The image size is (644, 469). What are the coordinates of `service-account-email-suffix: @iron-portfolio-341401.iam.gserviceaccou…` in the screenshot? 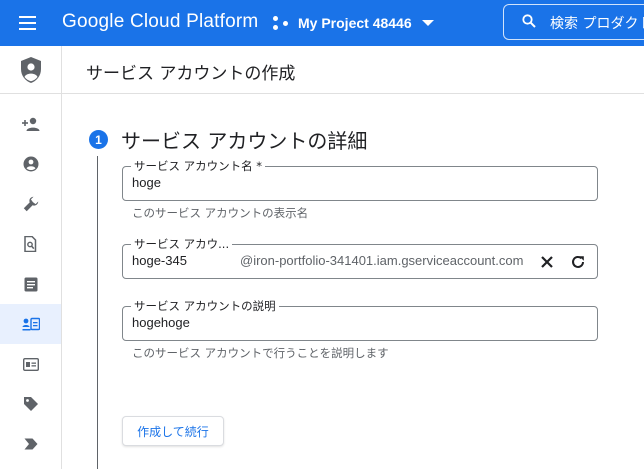 It's located at (382, 260).